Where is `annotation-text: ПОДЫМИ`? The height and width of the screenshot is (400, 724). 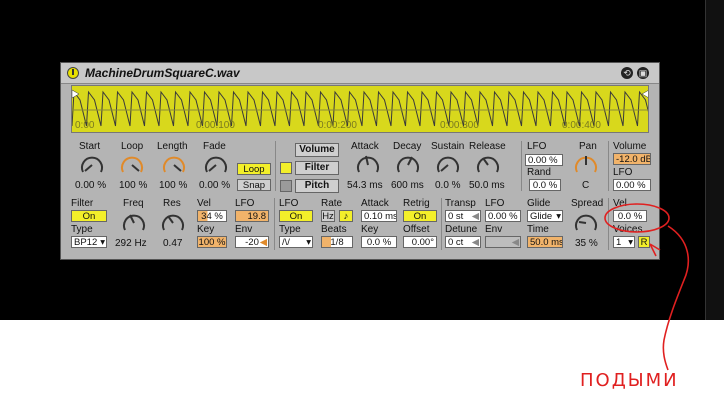
annotation-text: ПОДЫМИ is located at coordinates (629, 380).